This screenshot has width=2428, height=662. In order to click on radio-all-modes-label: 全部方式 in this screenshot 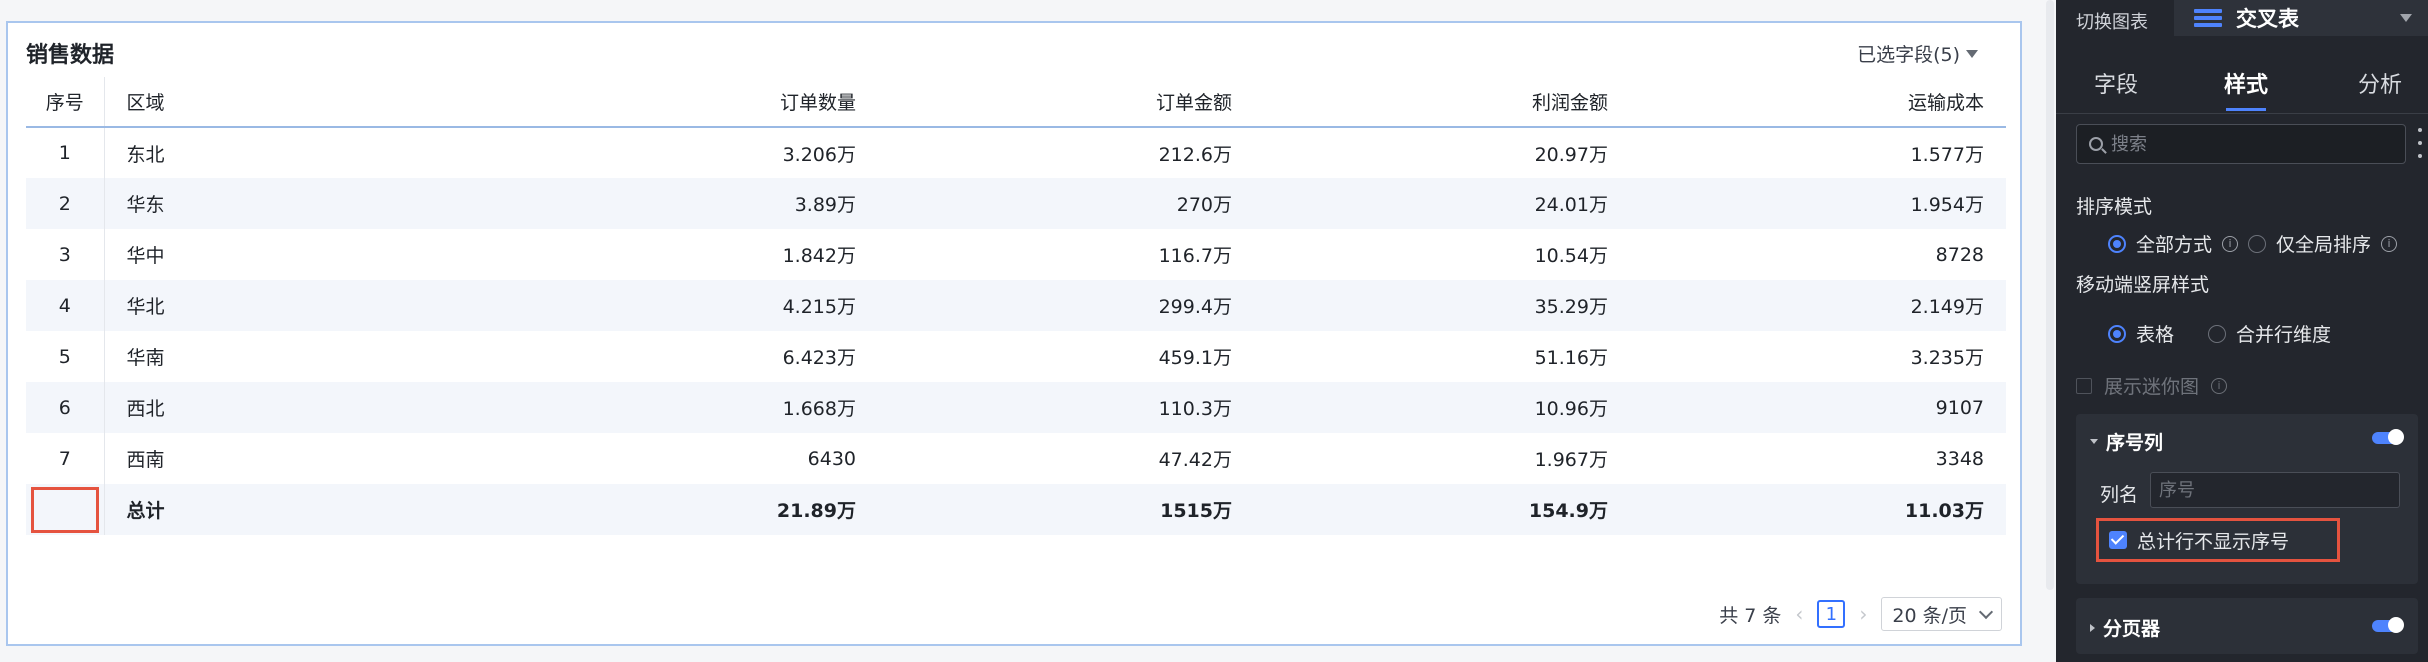, I will do `click(2174, 245)`.